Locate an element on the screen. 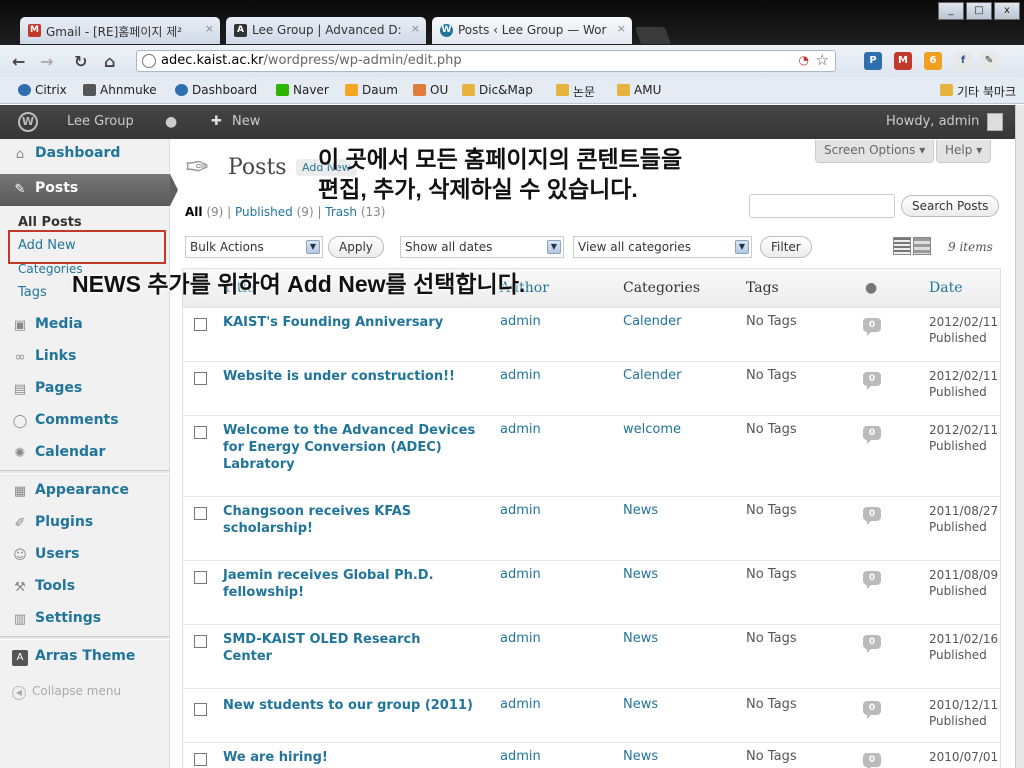 The height and width of the screenshot is (768, 1024). home-icon: ⌂ is located at coordinates (109, 61).